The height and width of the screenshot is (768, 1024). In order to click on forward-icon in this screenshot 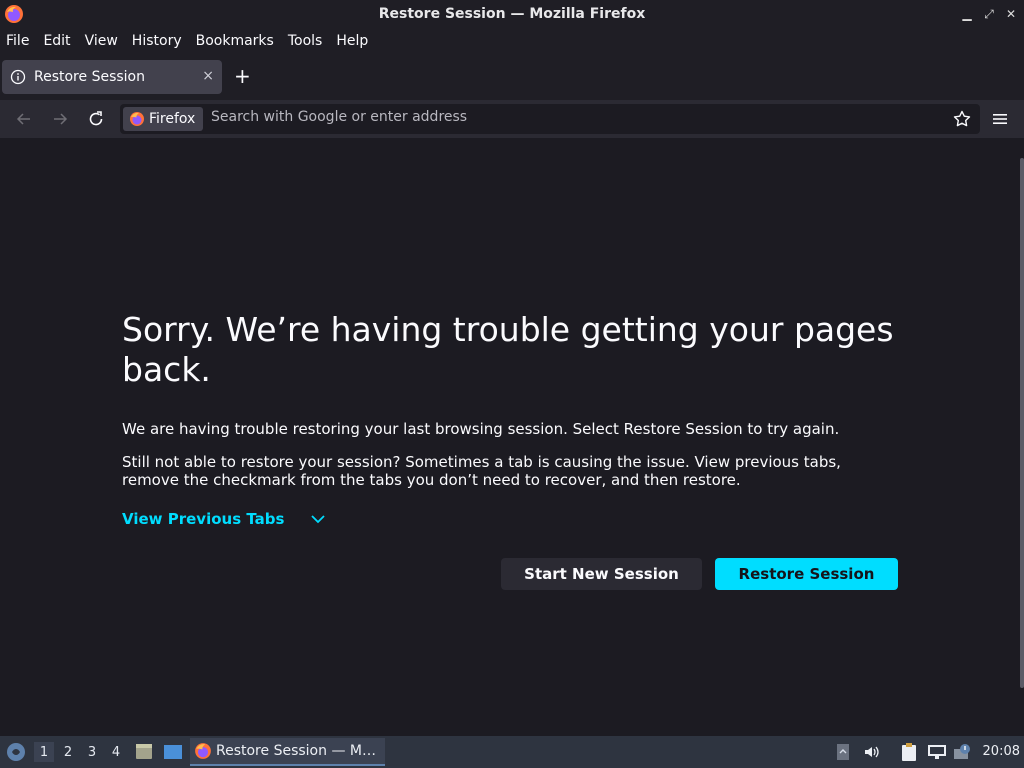, I will do `click(60, 119)`.